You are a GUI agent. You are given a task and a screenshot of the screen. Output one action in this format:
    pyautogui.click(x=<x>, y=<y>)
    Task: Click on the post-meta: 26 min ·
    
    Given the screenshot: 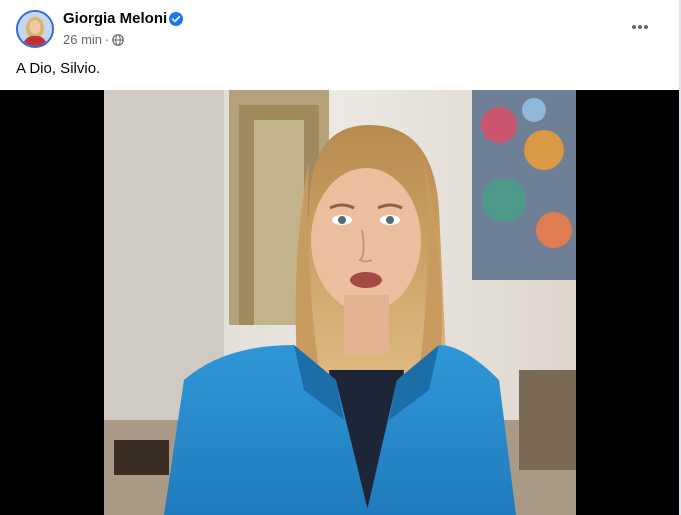 What is the action you would take?
    pyautogui.click(x=94, y=39)
    